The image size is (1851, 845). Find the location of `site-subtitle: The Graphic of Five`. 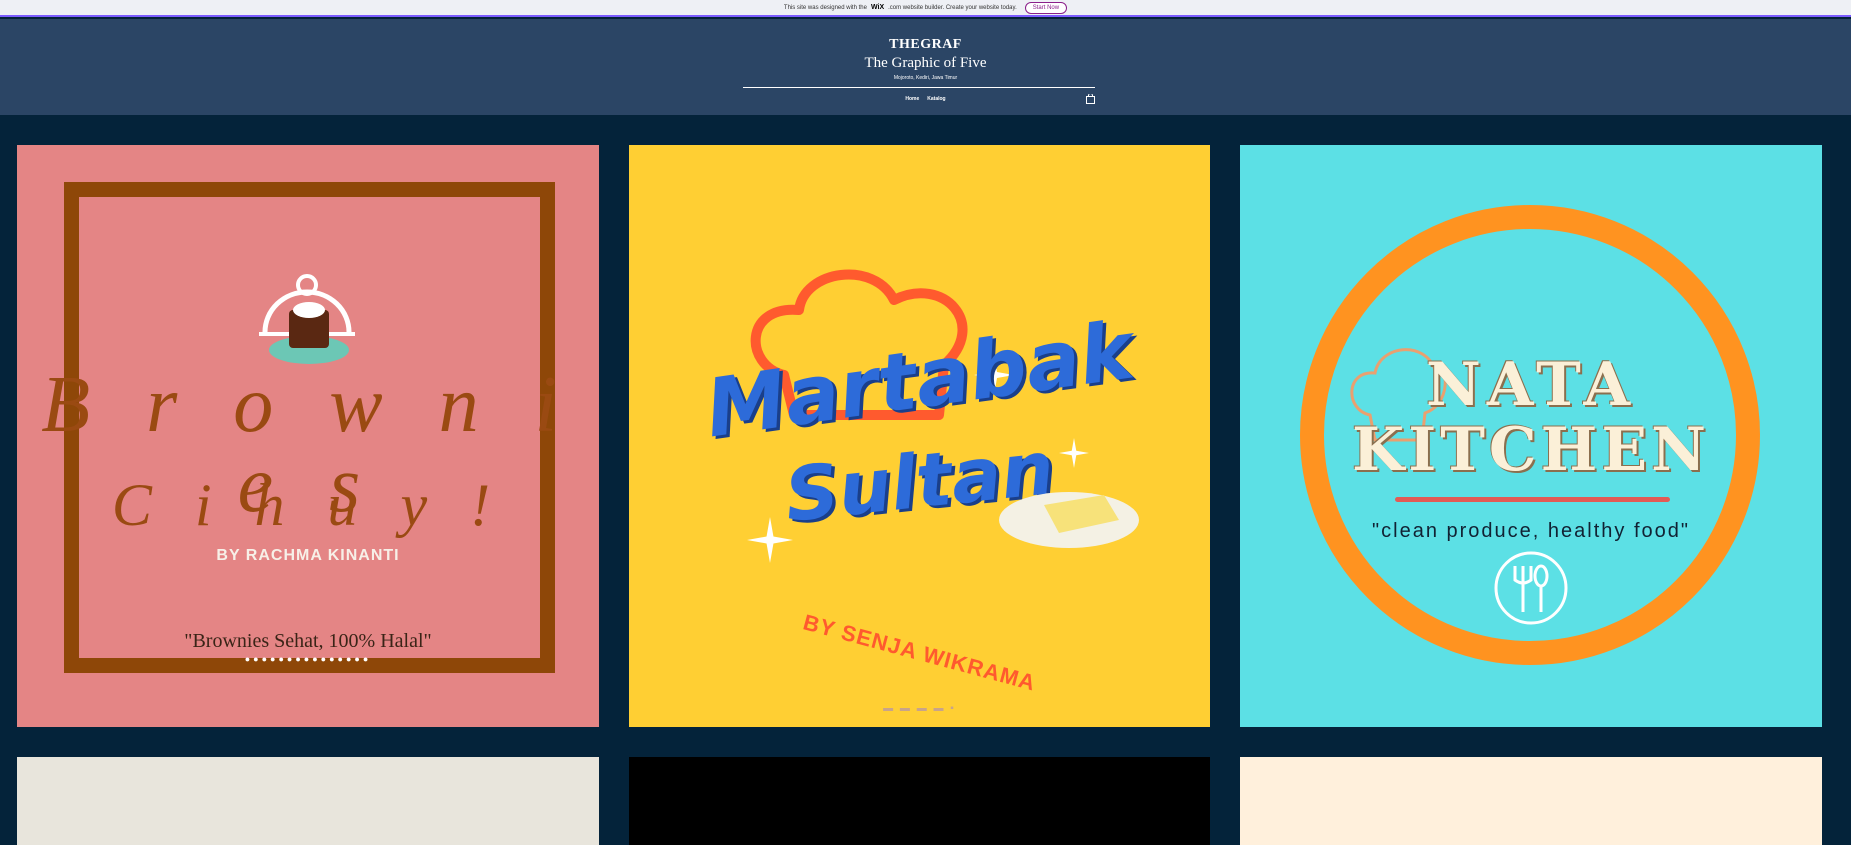

site-subtitle: The Graphic of Five is located at coordinates (925, 63).